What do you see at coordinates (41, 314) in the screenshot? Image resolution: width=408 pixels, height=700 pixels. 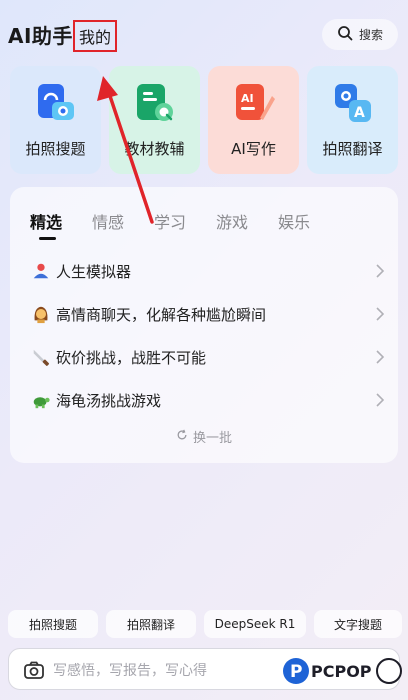 I see `woman-icon` at bounding box center [41, 314].